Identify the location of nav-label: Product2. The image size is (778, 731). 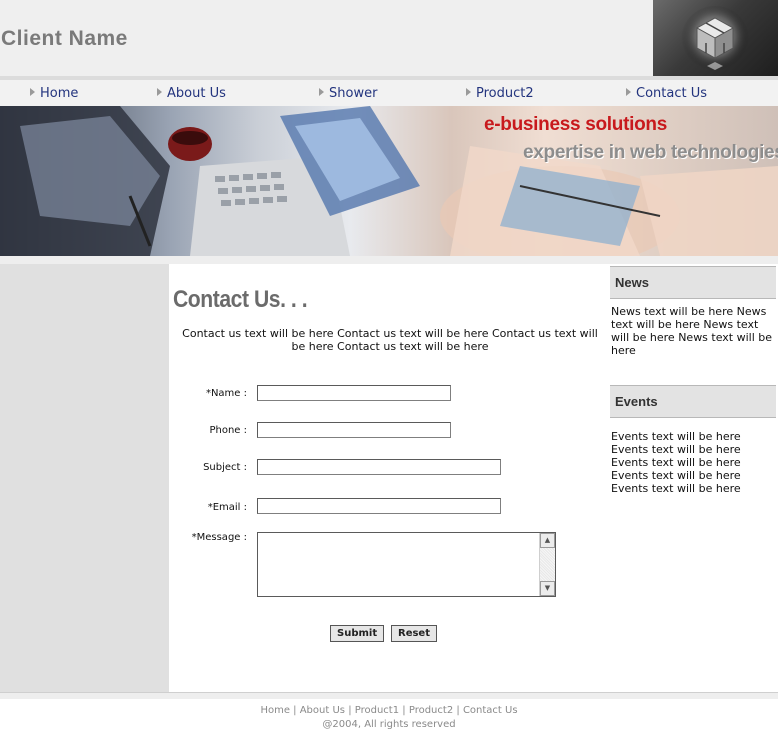
(505, 93).